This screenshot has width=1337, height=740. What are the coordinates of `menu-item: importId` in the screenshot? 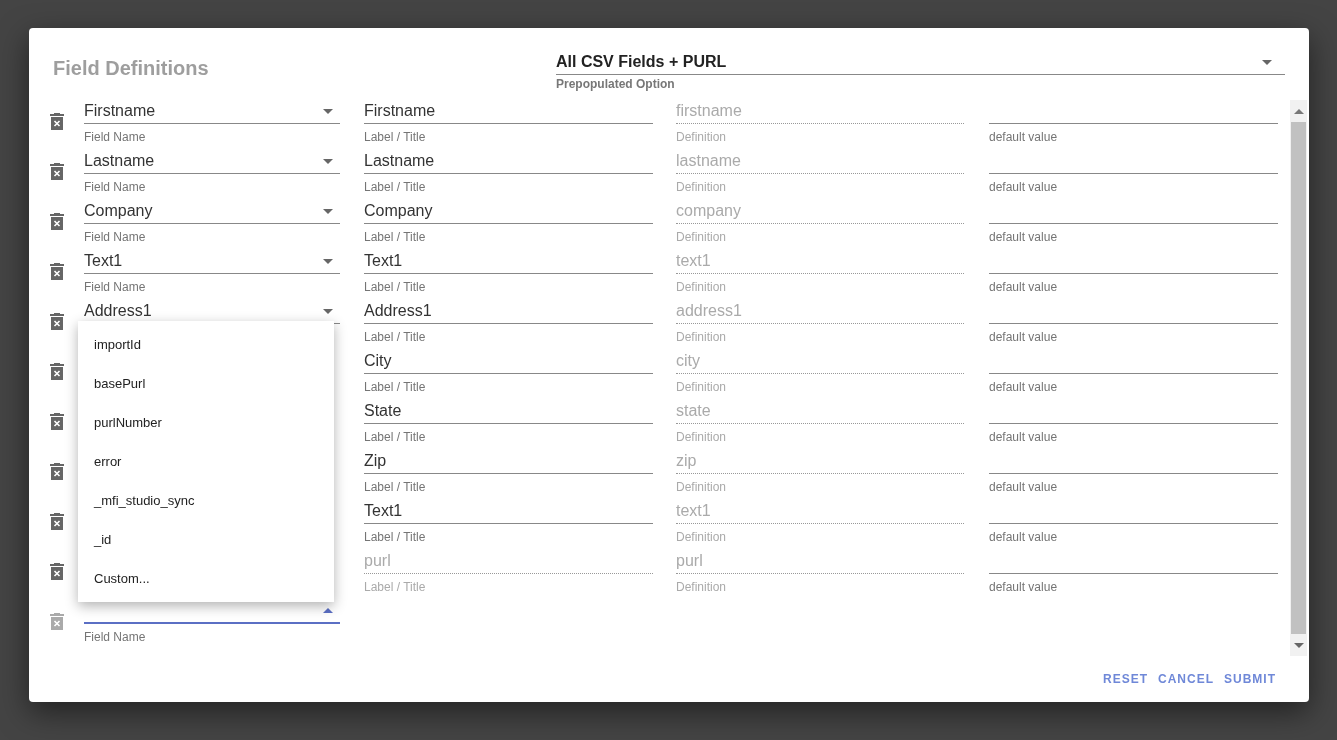 It's located at (206, 344).